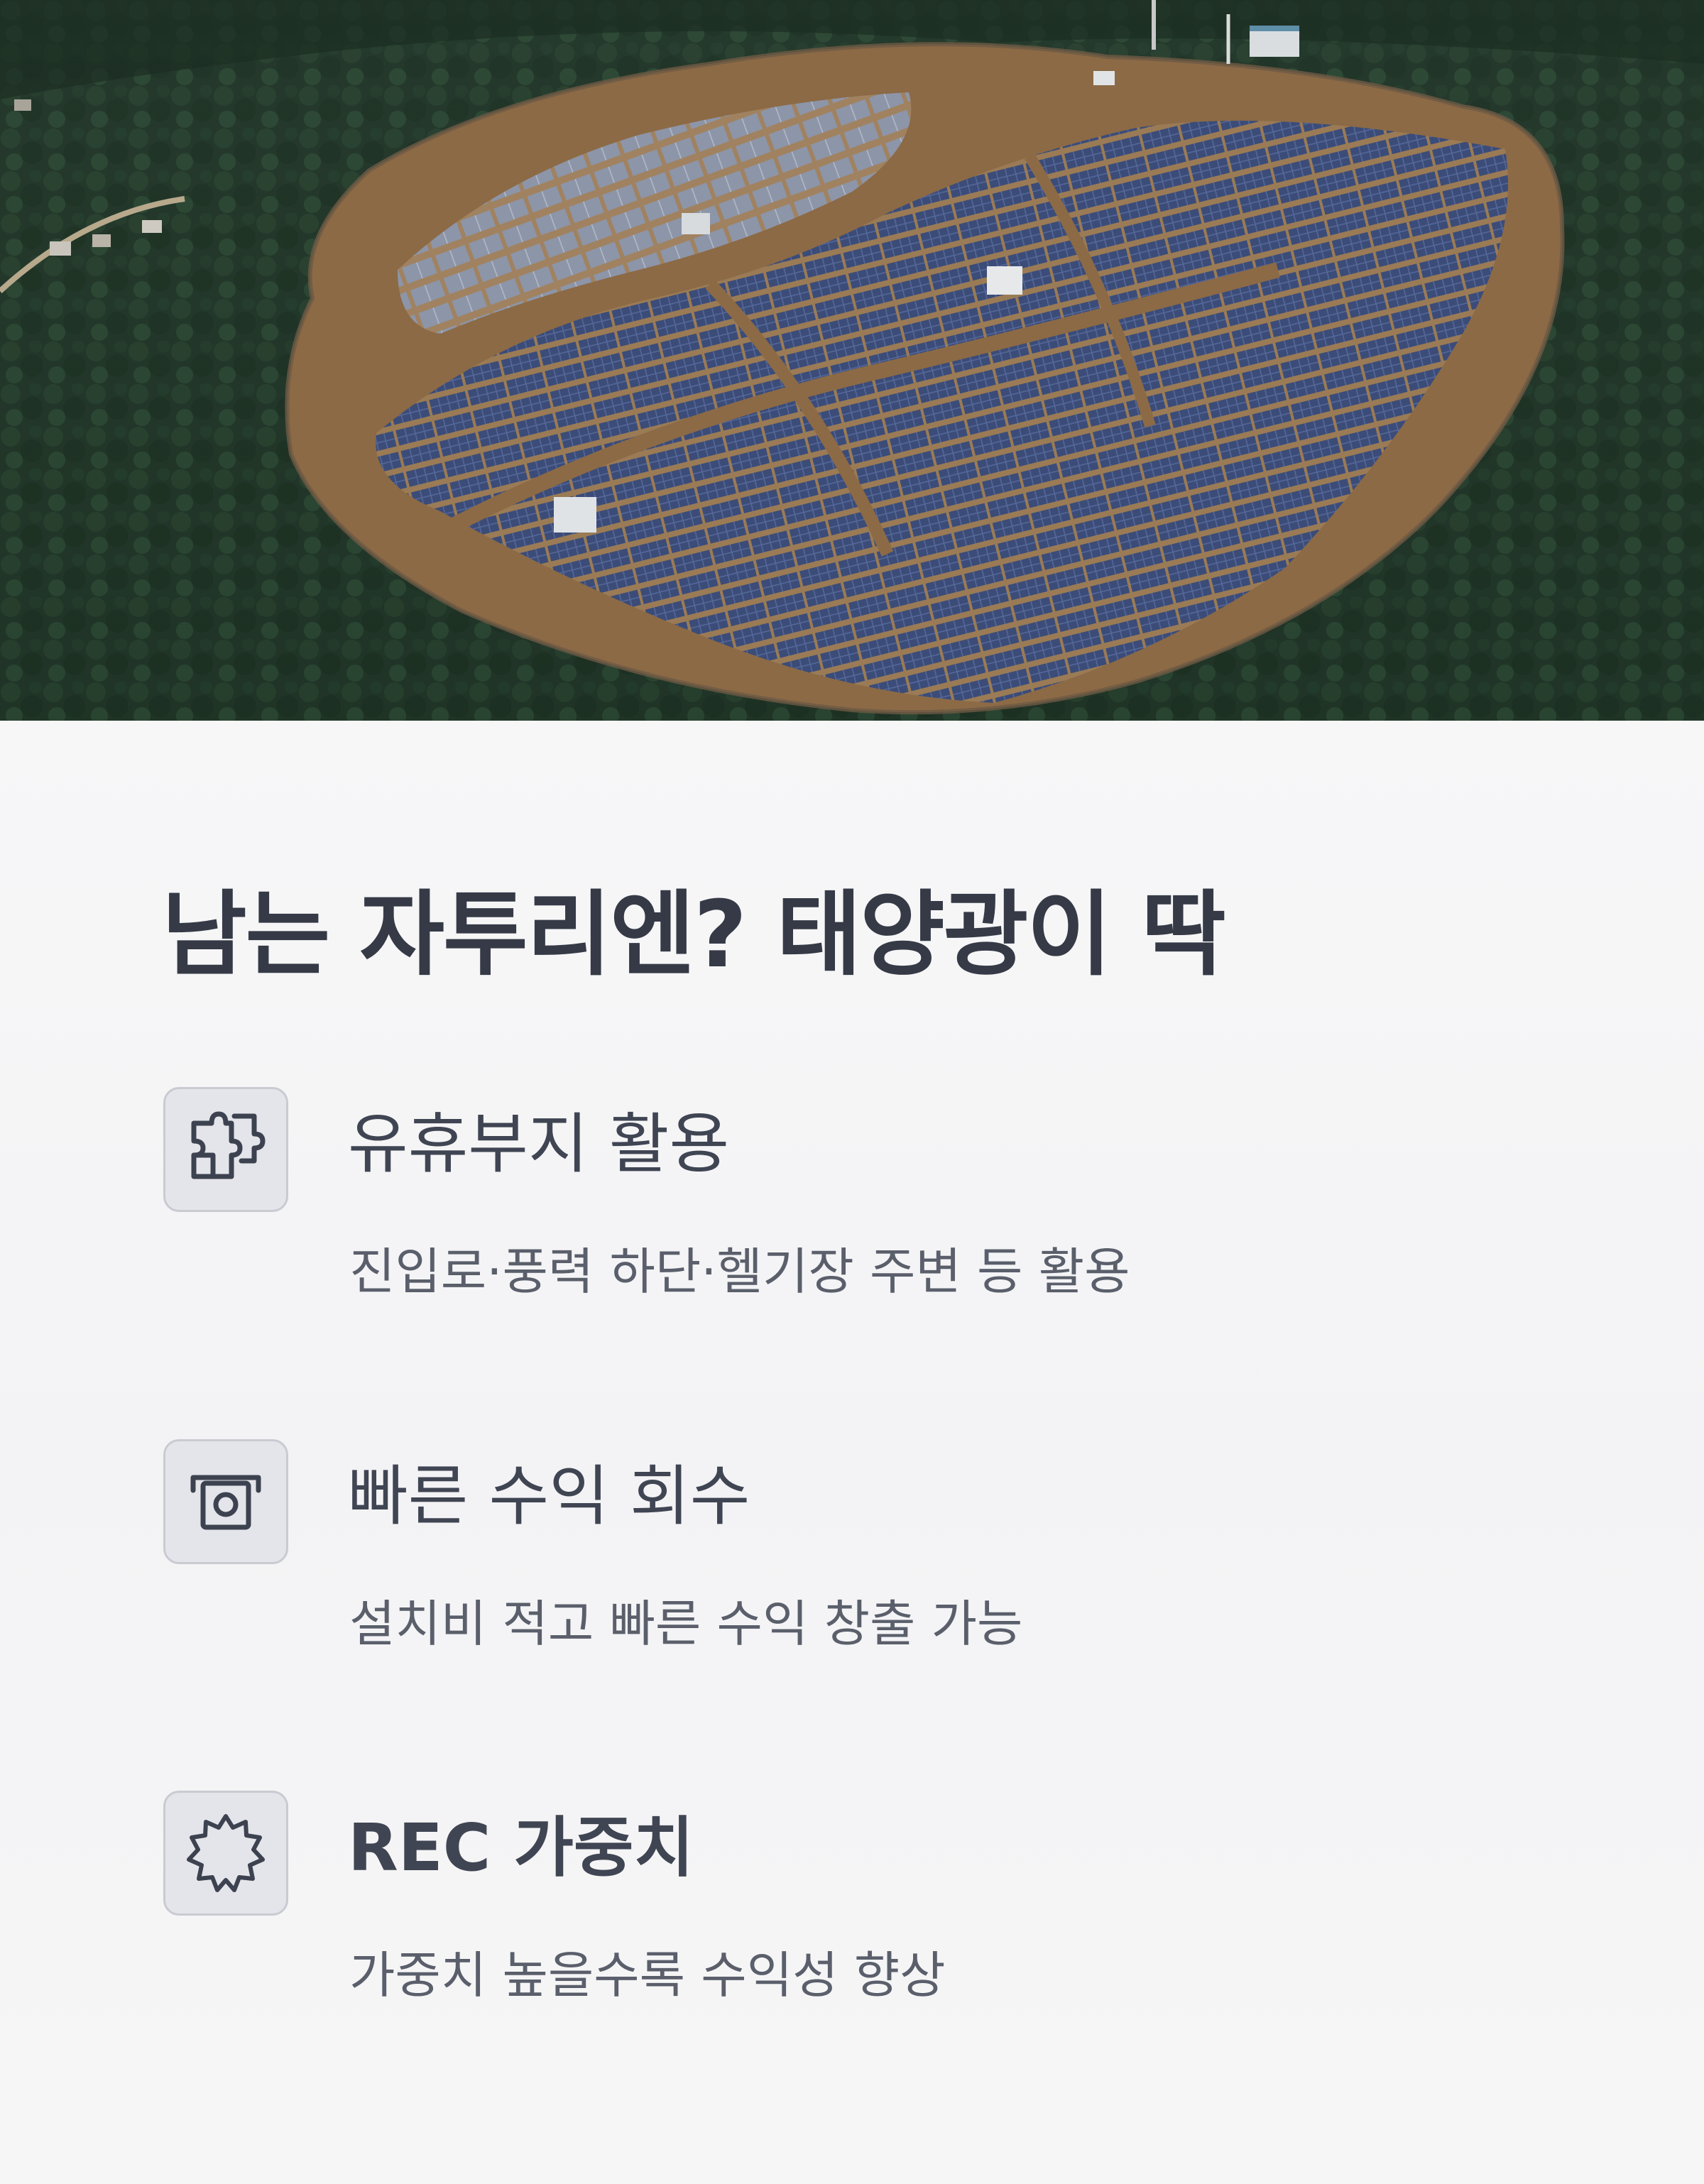 This screenshot has width=1704, height=2184. I want to click on feature-title: REC 가중치, so click(521, 1849).